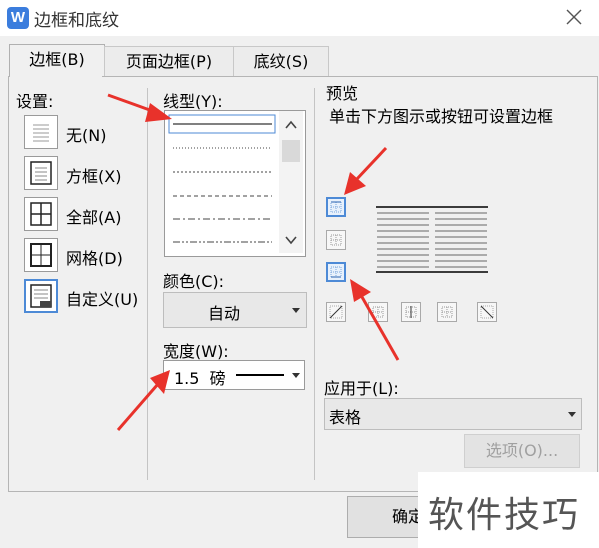 Image resolution: width=599 pixels, height=548 pixels. I want to click on setting-custom-icon, so click(41, 296).